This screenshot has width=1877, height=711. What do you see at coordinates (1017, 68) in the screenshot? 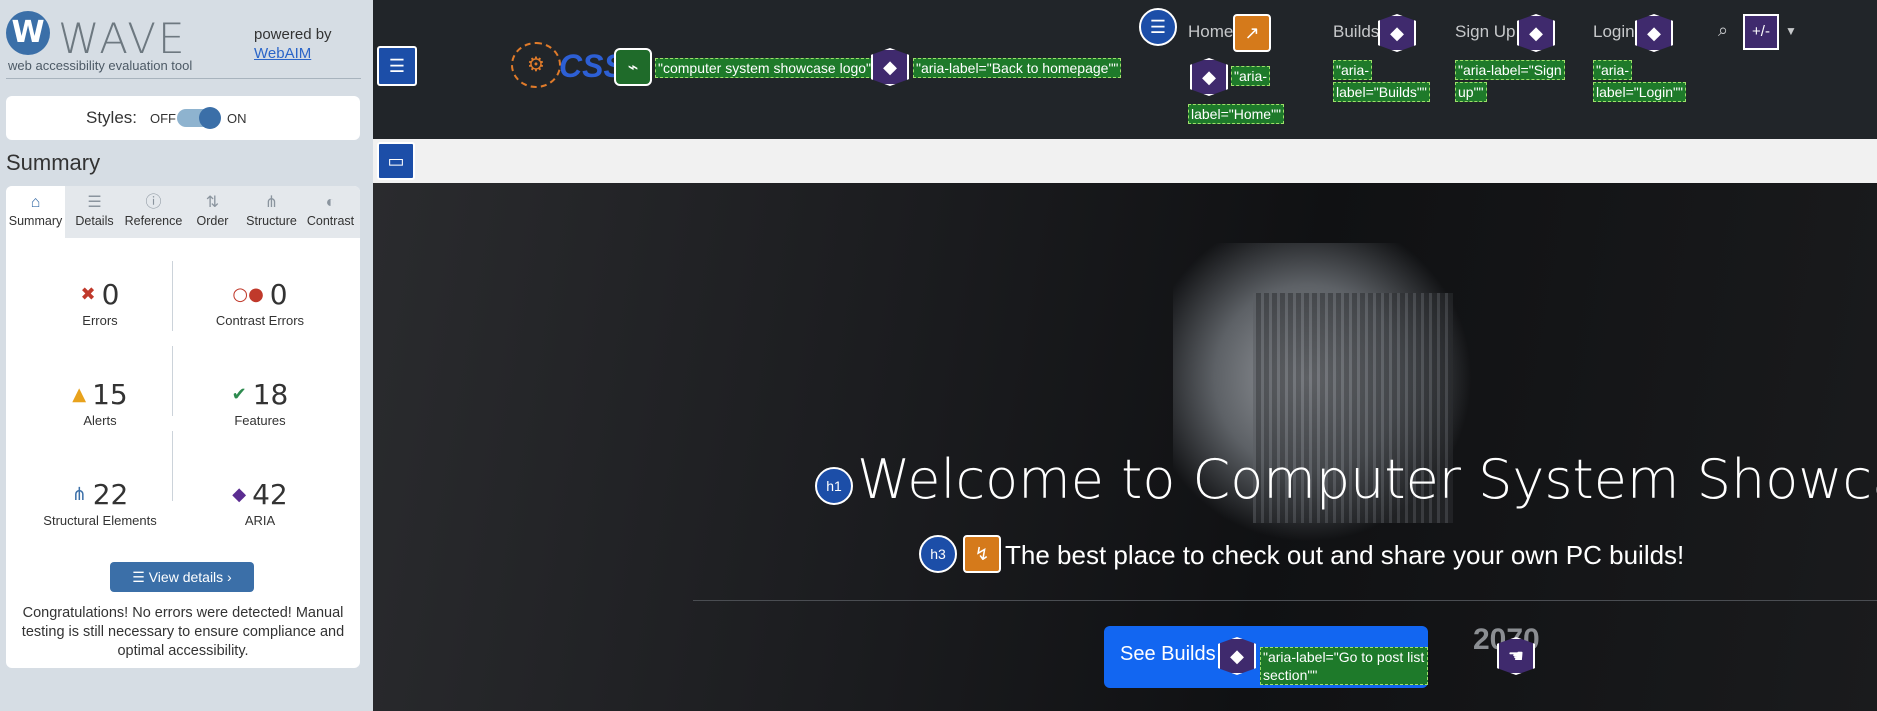
I see `annotation-back-home: "aria-label="Back to homepage""` at bounding box center [1017, 68].